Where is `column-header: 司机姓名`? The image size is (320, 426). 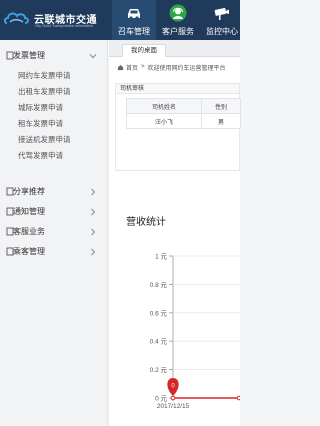
column-header: 司机姓名 is located at coordinates (164, 106).